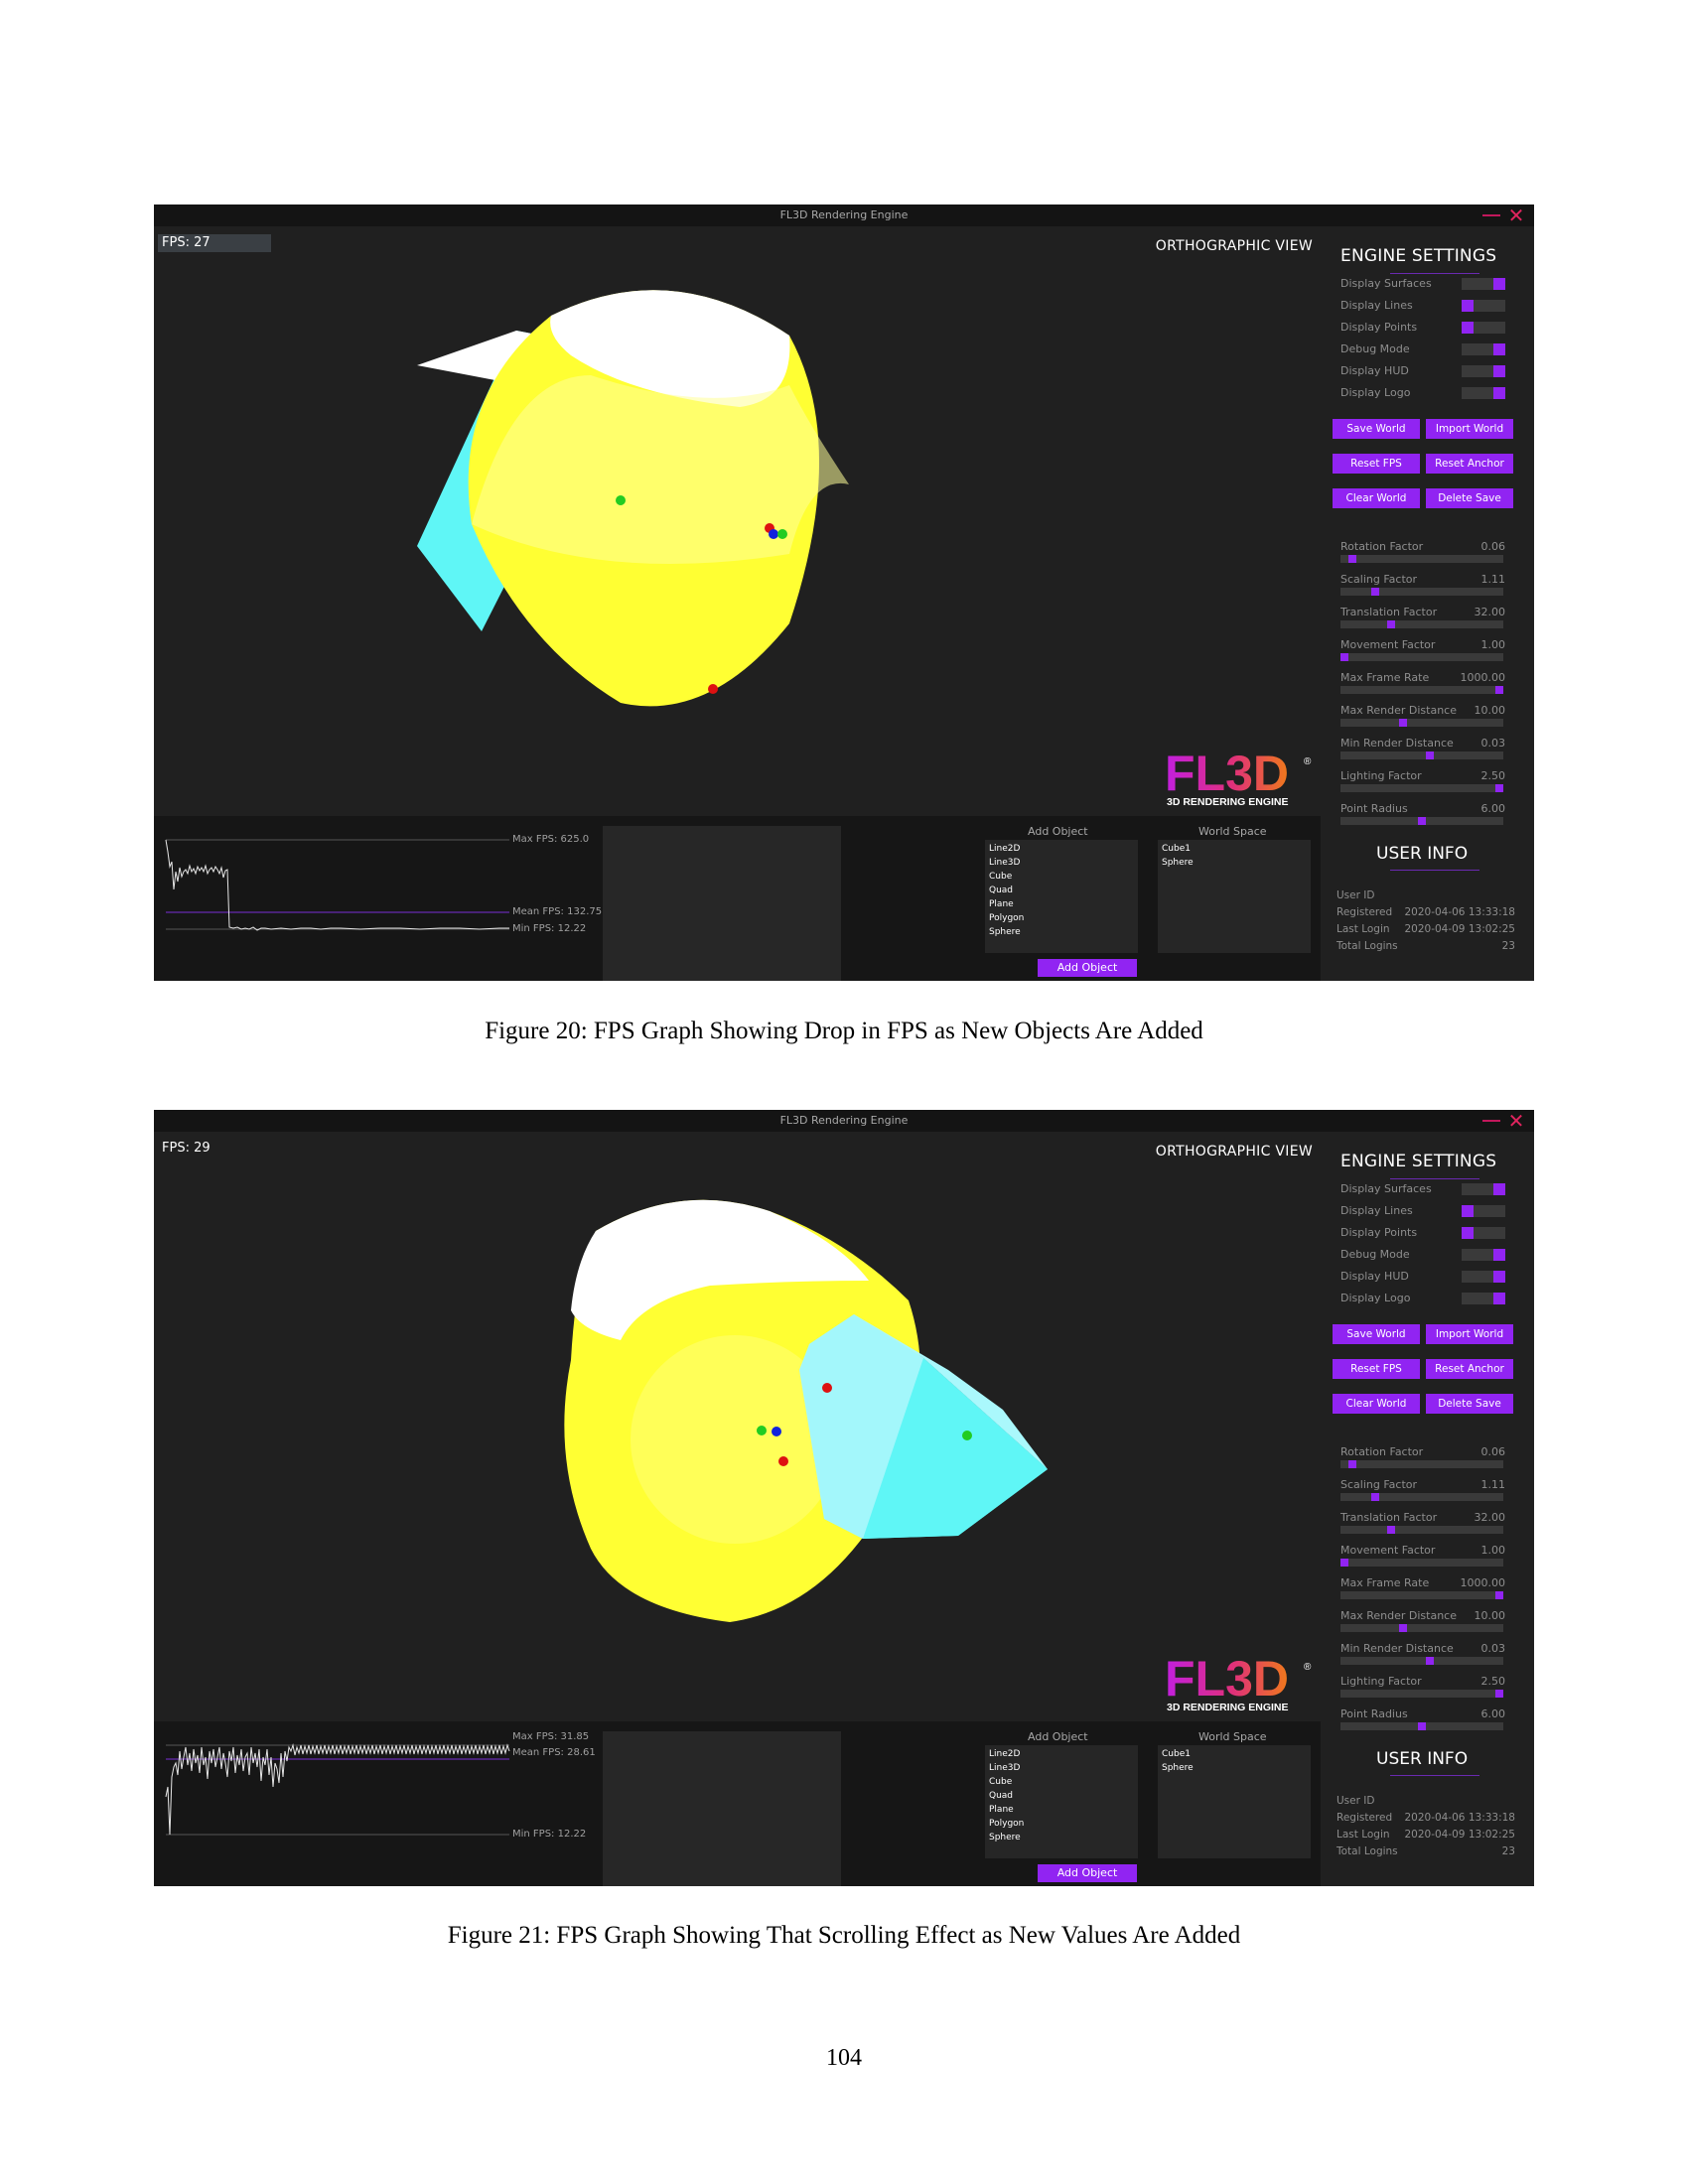 The image size is (1688, 2184). Describe the element at coordinates (1061, 918) in the screenshot. I see `list-item: Polygon` at that location.